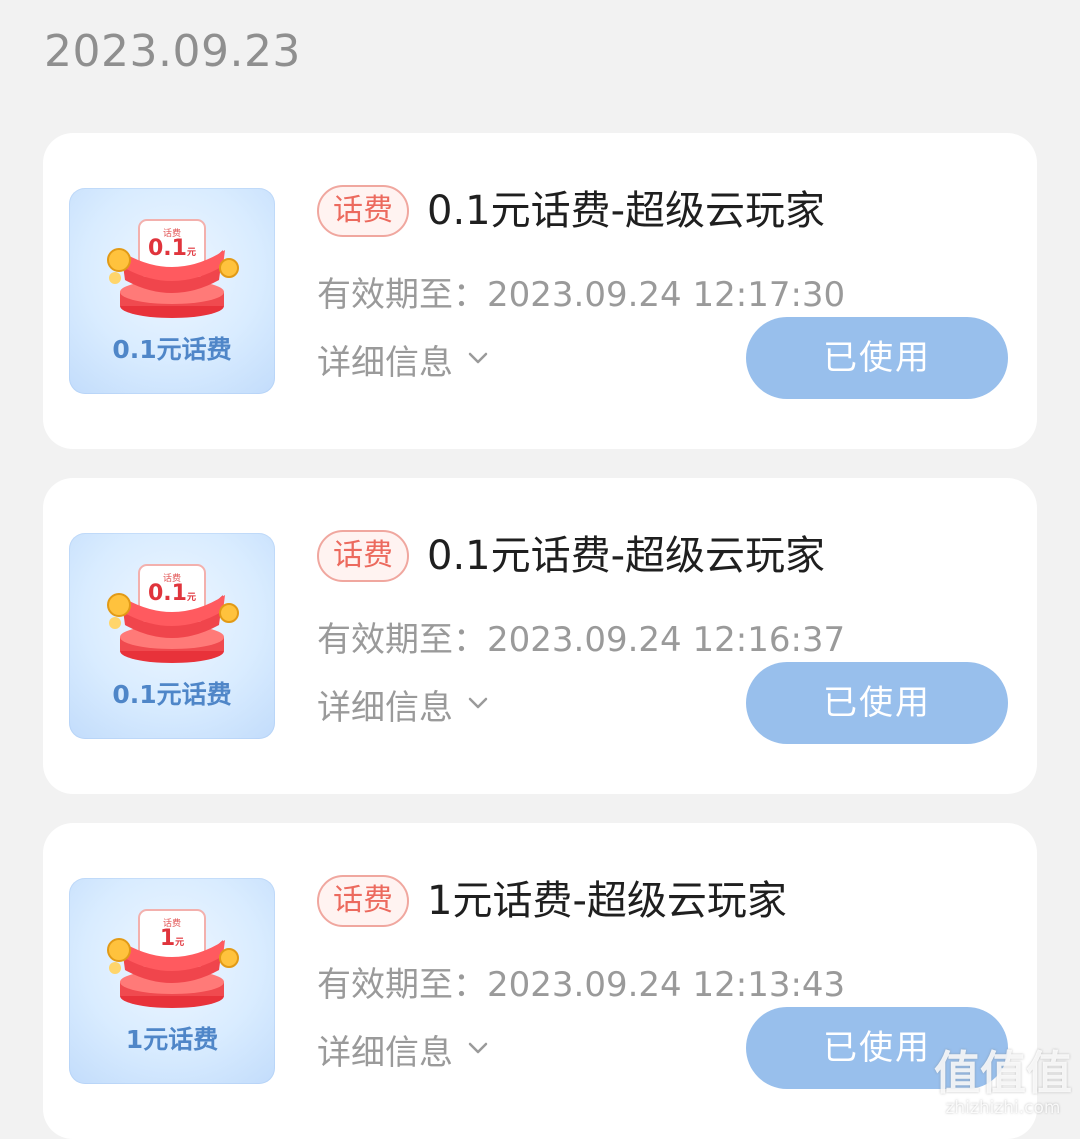 This screenshot has width=1080, height=1139. Describe the element at coordinates (666, 295) in the screenshot. I see `validity-datetime: 2023.09.24 12:17:30` at that location.